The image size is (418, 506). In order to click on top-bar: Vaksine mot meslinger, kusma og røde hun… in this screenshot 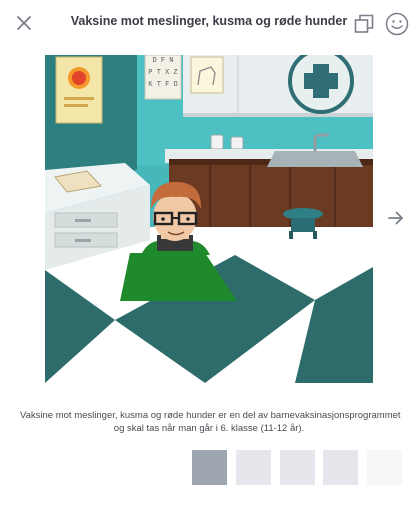, I will do `click(209, 22)`.